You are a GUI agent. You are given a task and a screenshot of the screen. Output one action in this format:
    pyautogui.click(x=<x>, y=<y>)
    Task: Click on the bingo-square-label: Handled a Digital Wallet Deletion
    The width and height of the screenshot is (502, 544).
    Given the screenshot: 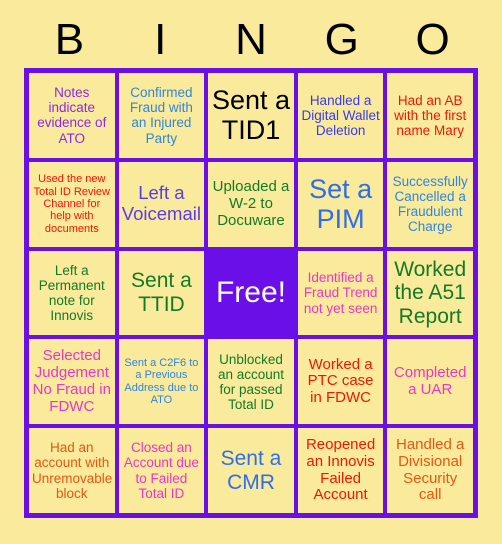 What is the action you would take?
    pyautogui.click(x=340, y=115)
    